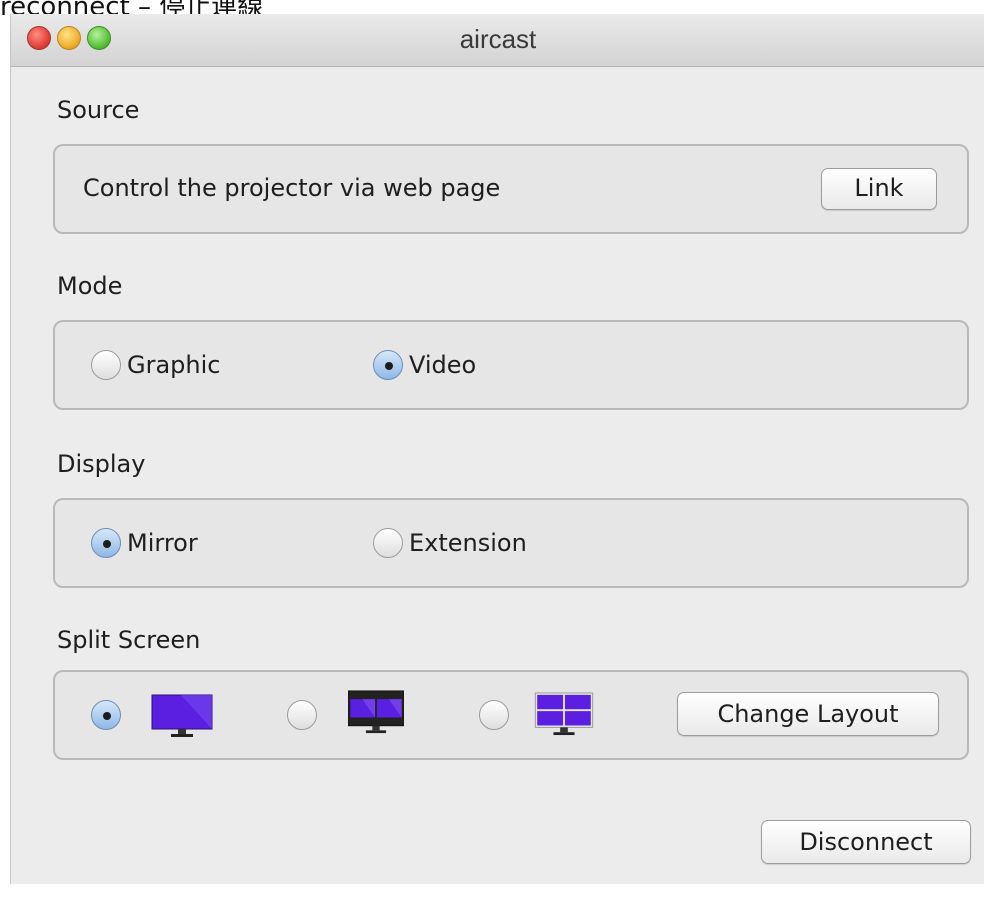 The height and width of the screenshot is (897, 984). I want to click on disconnect-button: Disconnect, so click(866, 842).